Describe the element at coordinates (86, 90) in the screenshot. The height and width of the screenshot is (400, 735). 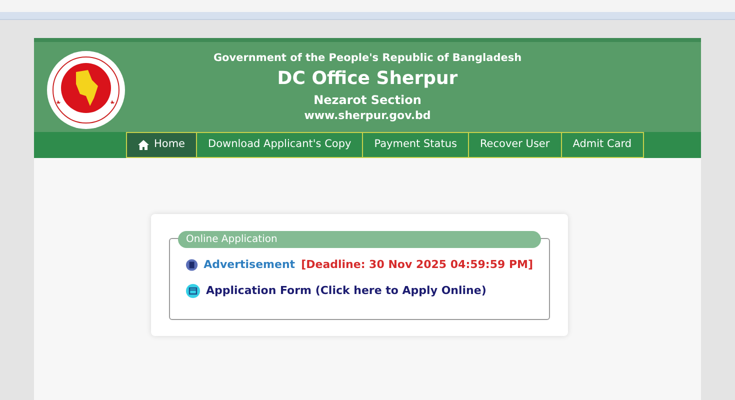
I see `emblem-icon` at that location.